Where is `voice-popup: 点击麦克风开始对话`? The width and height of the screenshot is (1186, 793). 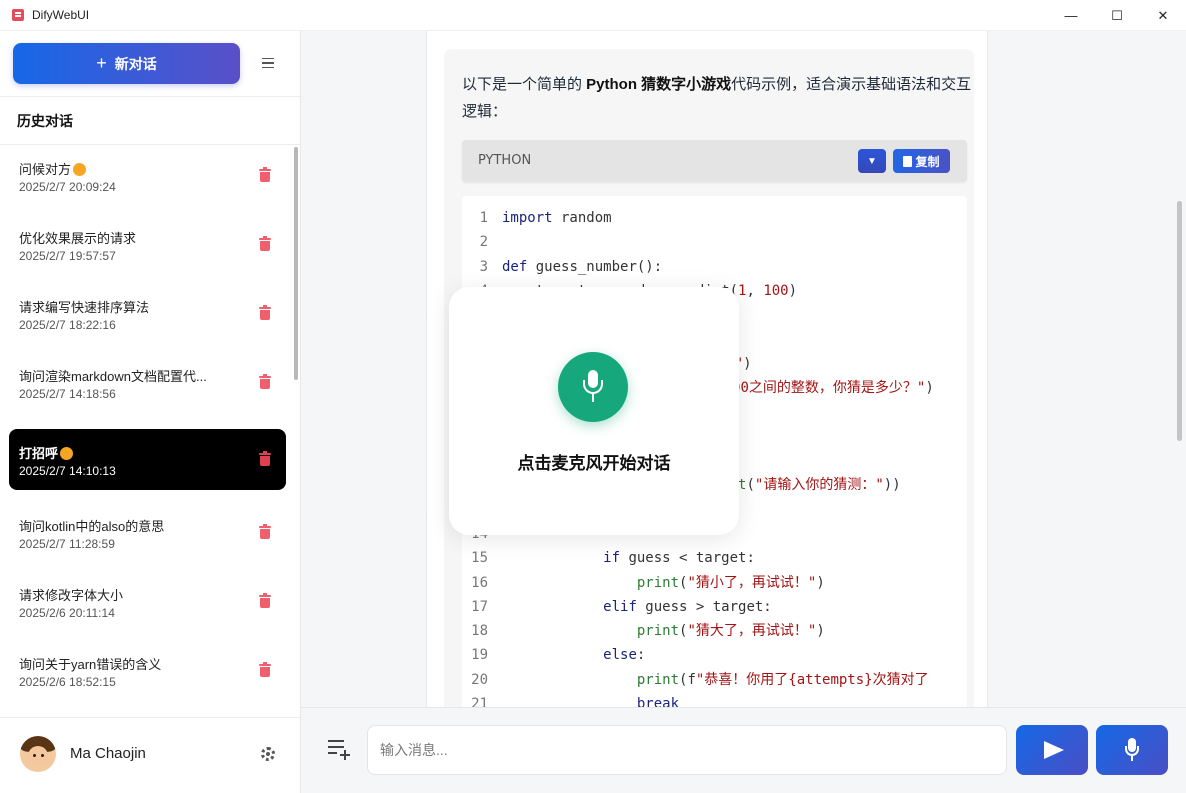
voice-popup: 点击麦克风开始对话 is located at coordinates (594, 411).